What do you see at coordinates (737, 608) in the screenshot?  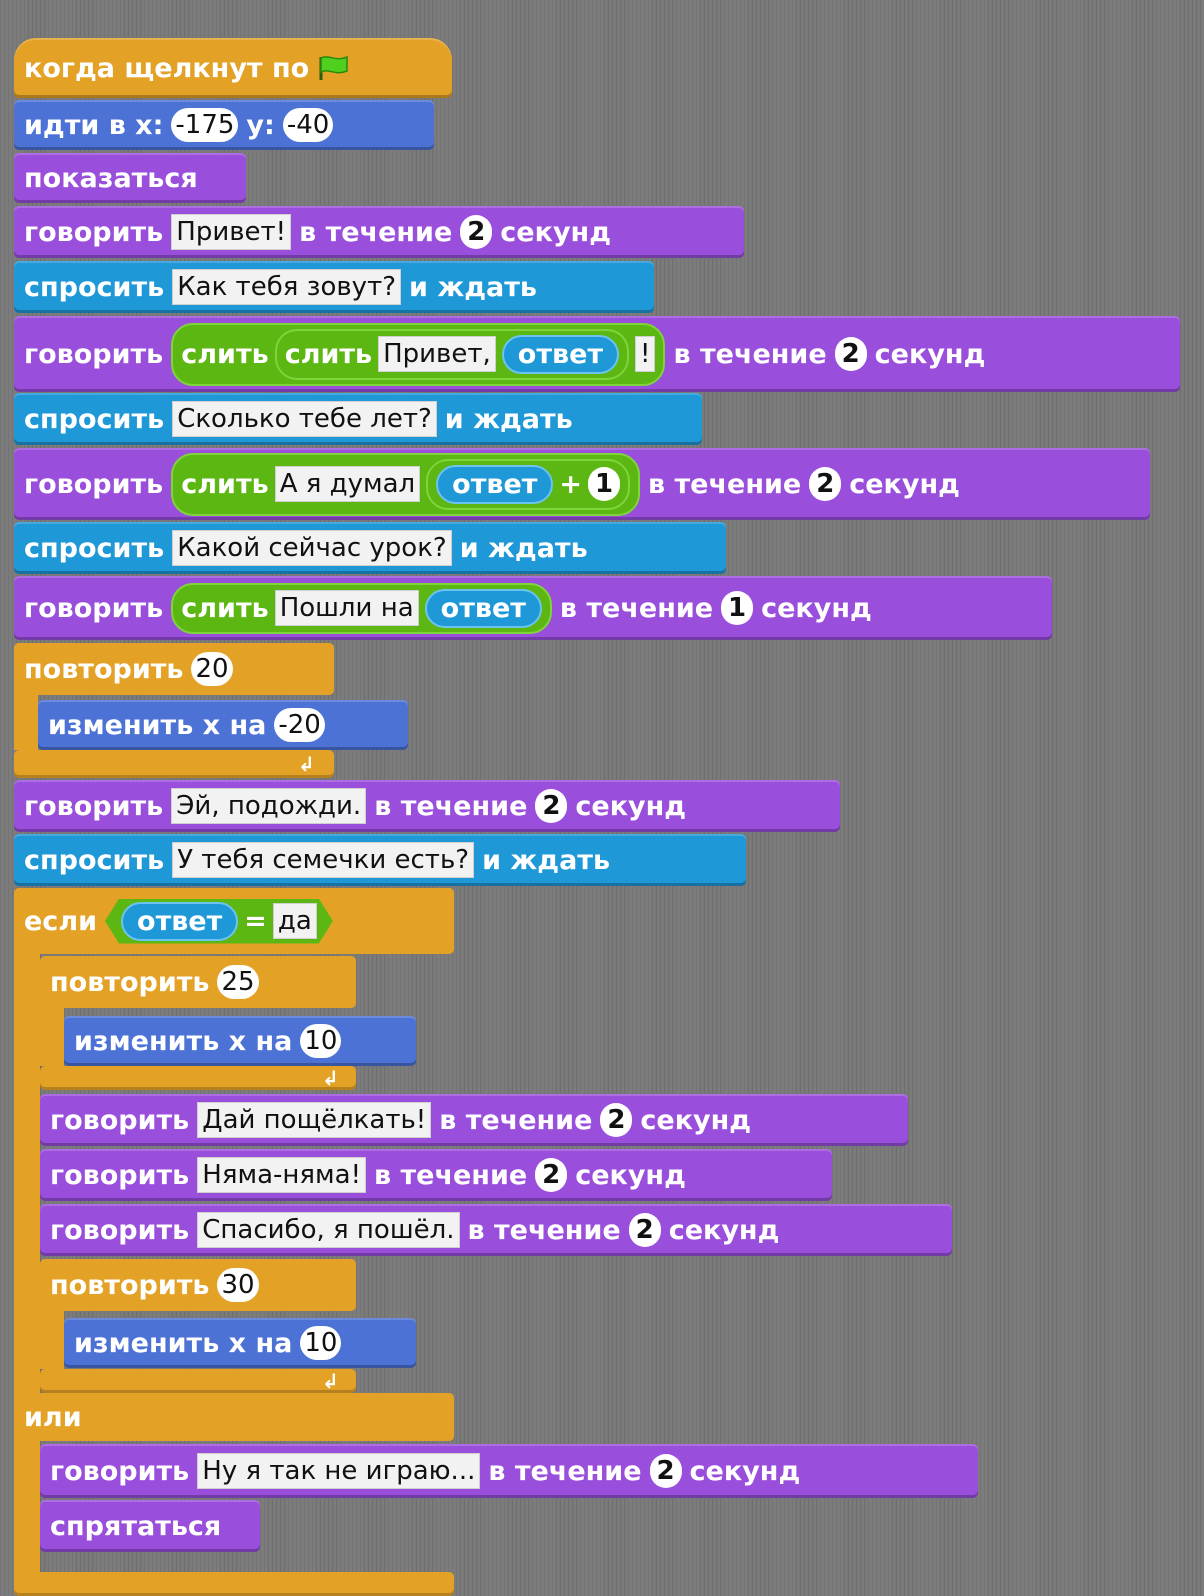 I see `secs-input: 1` at bounding box center [737, 608].